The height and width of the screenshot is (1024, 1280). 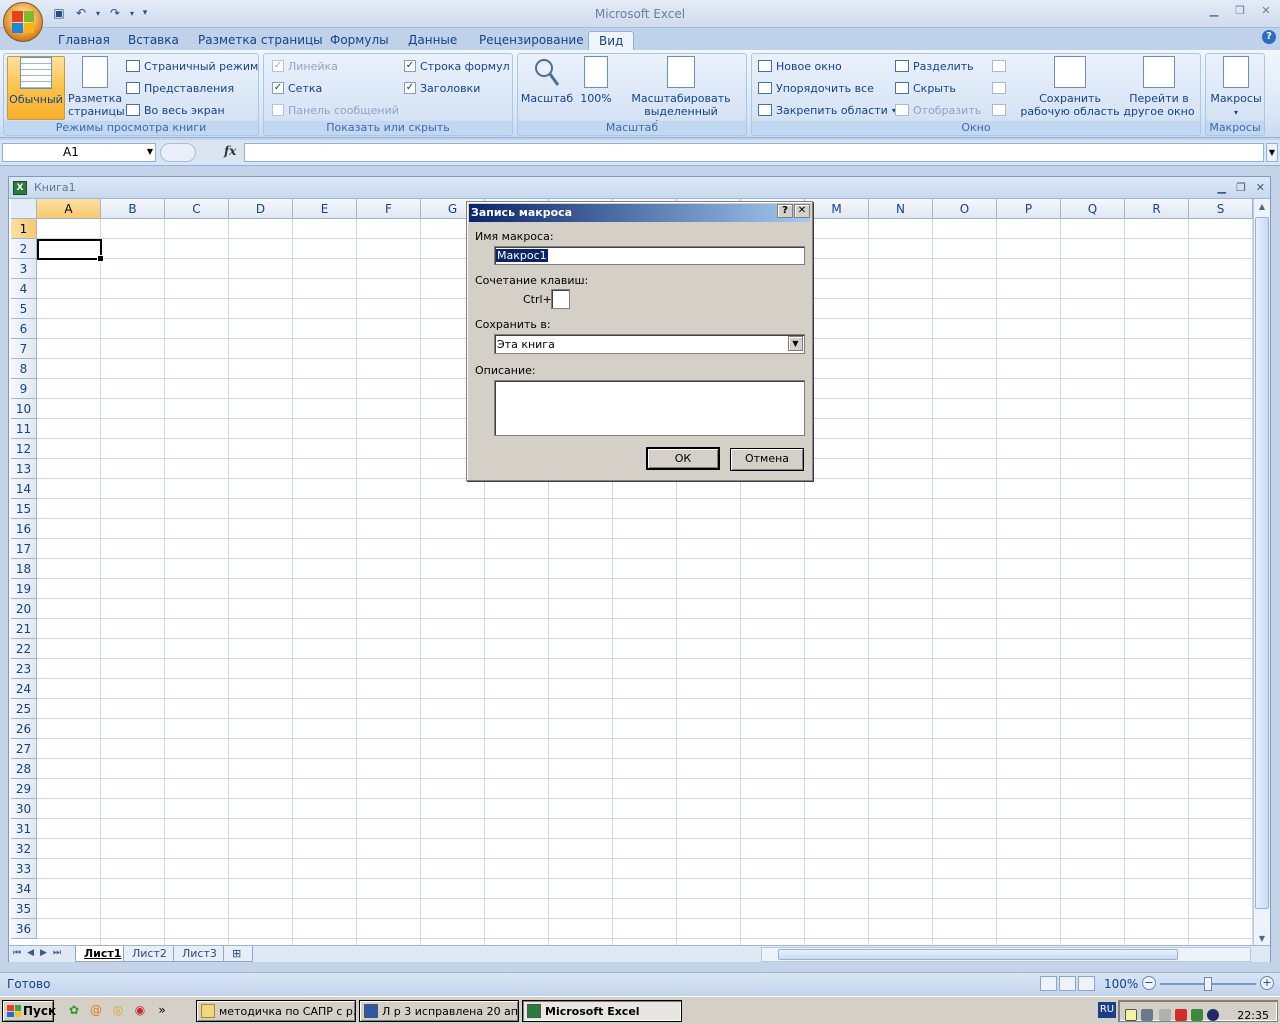 What do you see at coordinates (1221, 209) in the screenshot?
I see `column-header-s: S` at bounding box center [1221, 209].